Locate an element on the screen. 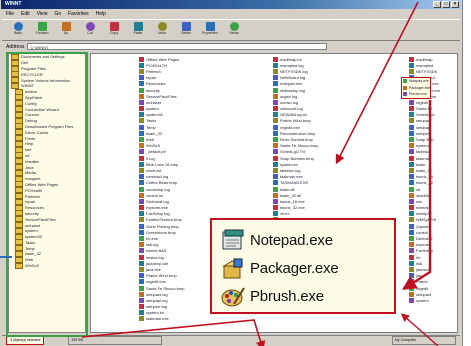 This screenshot has width=471, height=346. file-item: system is located at coordinates (424, 300).